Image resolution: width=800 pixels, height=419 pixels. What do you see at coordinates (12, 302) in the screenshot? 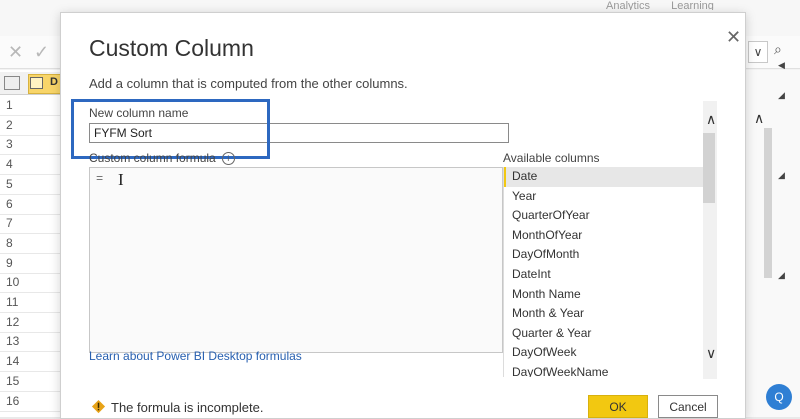
I see `row-number: 11` at bounding box center [12, 302].